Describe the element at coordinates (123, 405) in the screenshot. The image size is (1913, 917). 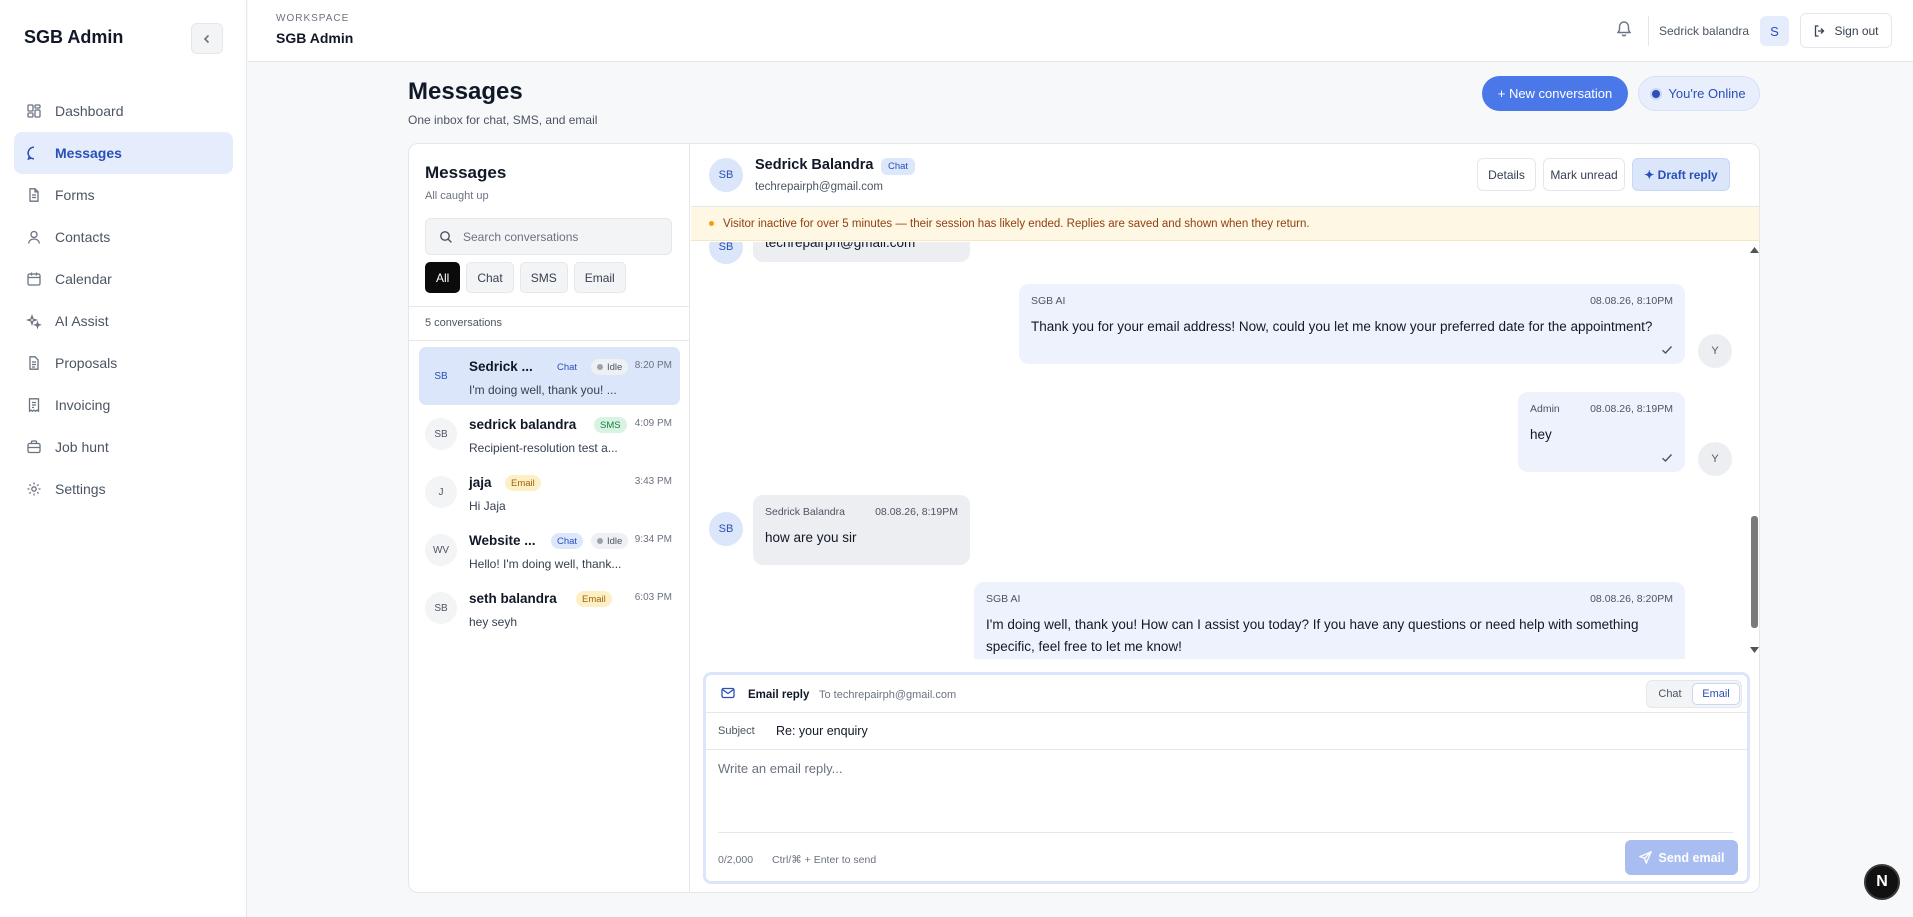
I see `sidebar-item-invoicing: Invoicing` at that location.